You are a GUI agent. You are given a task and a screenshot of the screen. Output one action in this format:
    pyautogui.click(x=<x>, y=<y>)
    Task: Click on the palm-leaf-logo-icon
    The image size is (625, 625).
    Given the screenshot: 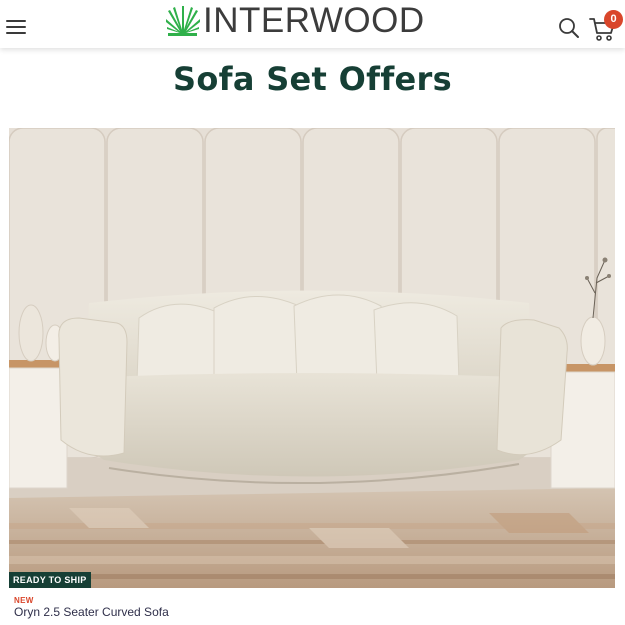 What is the action you would take?
    pyautogui.click(x=183, y=21)
    